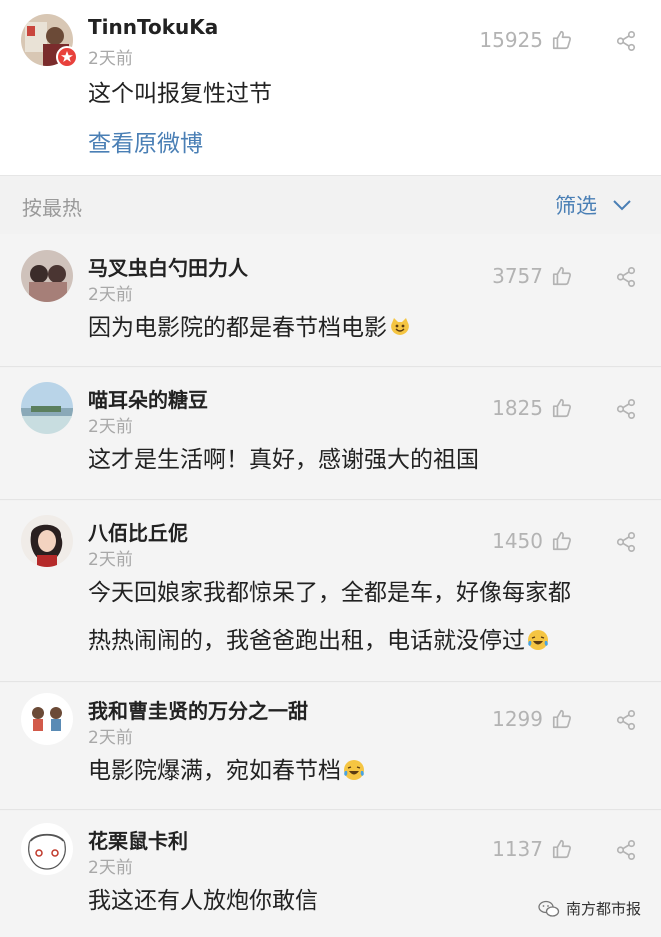 The width and height of the screenshot is (661, 937). What do you see at coordinates (180, 94) in the screenshot?
I see `post-text: 这个叫报复性过节` at bounding box center [180, 94].